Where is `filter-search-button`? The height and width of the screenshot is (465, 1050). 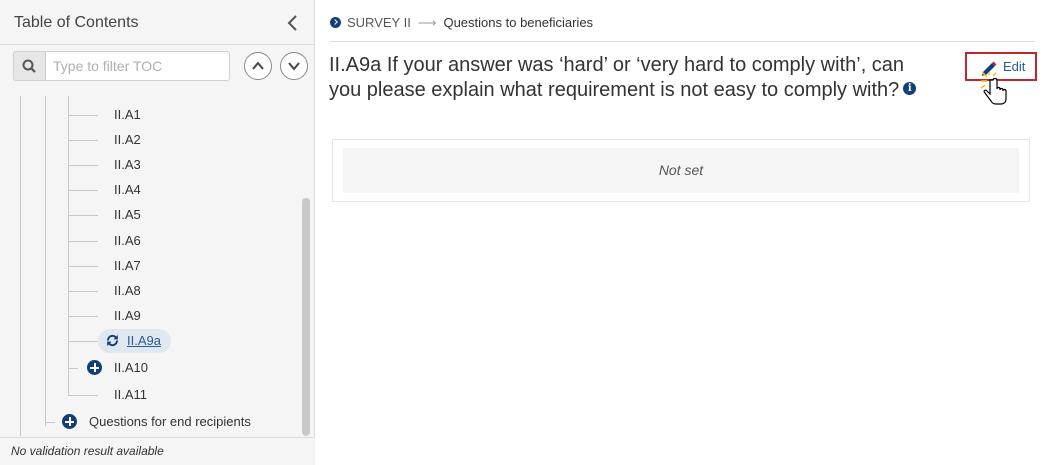
filter-search-button is located at coordinates (29, 66).